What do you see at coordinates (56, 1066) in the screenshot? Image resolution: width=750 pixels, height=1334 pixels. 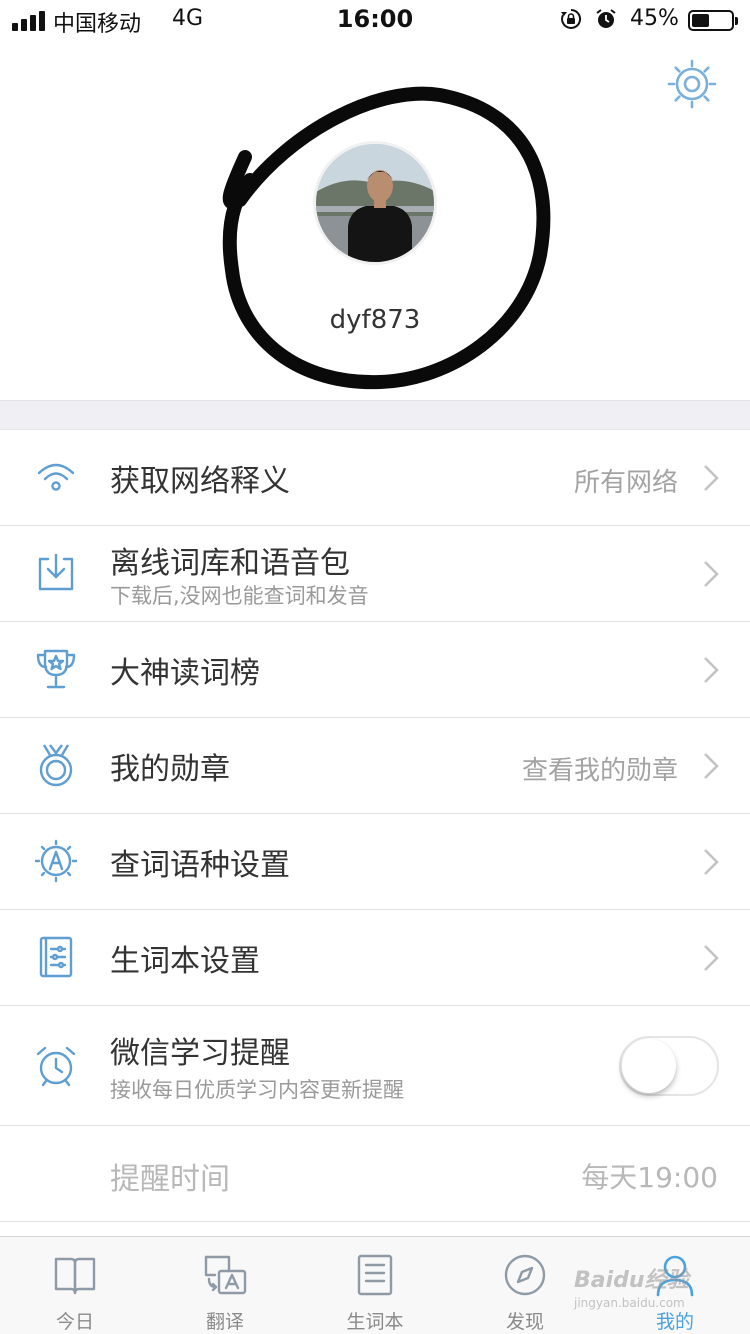 I see `alarm-clock-icon` at bounding box center [56, 1066].